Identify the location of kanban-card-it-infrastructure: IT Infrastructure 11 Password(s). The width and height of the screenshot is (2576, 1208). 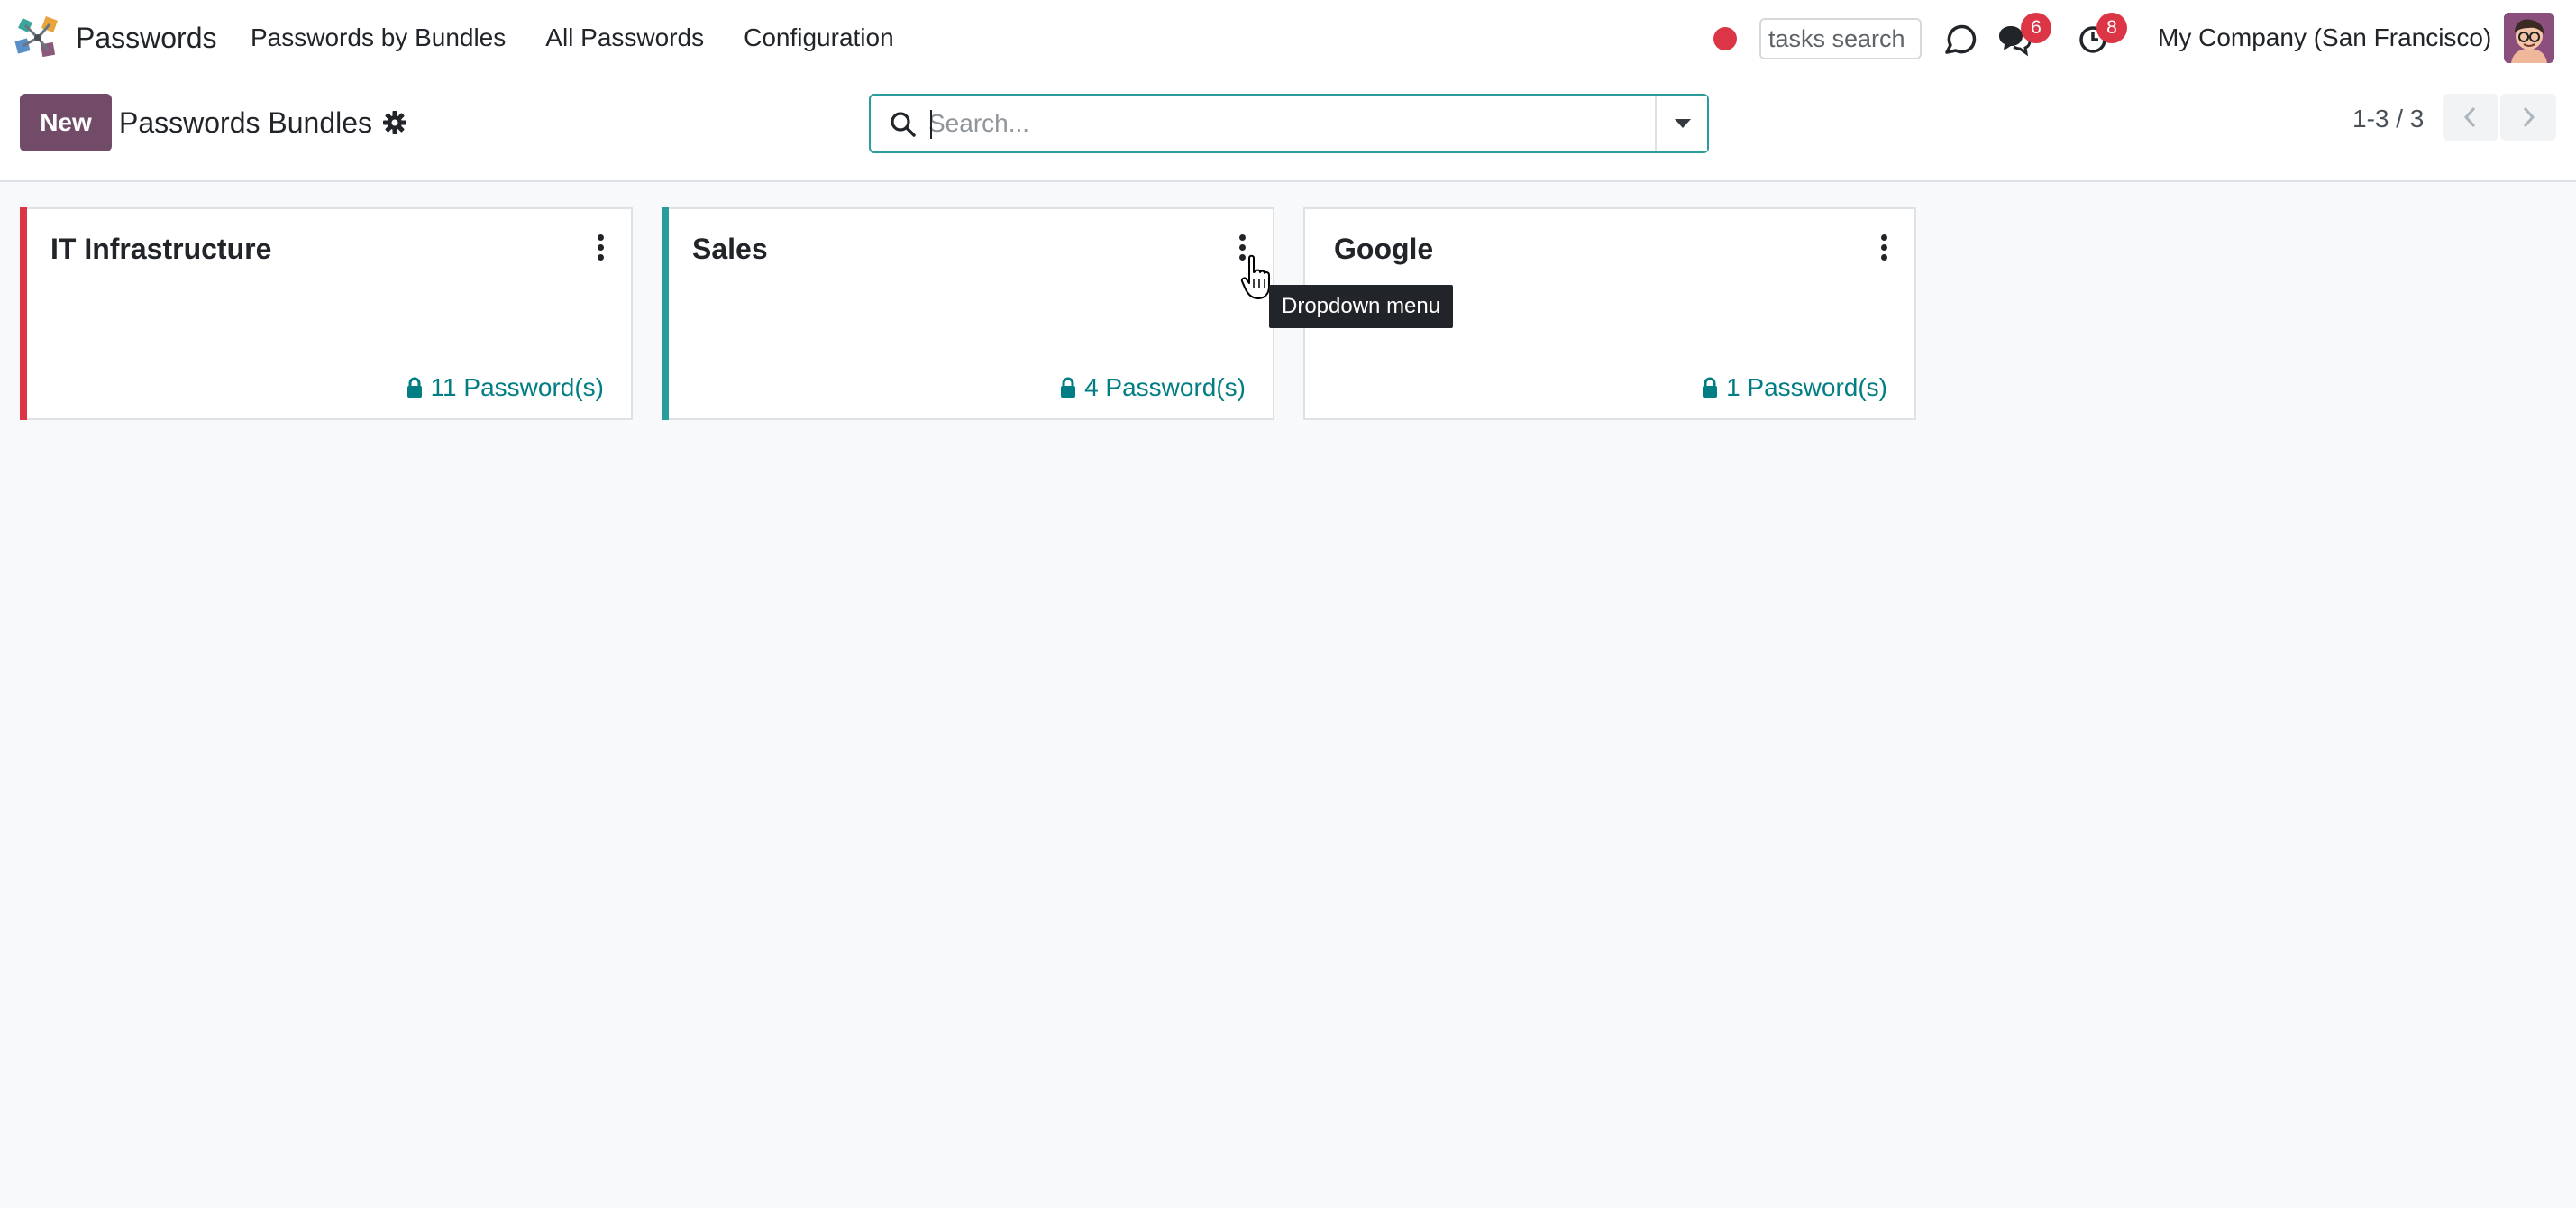
(326, 313).